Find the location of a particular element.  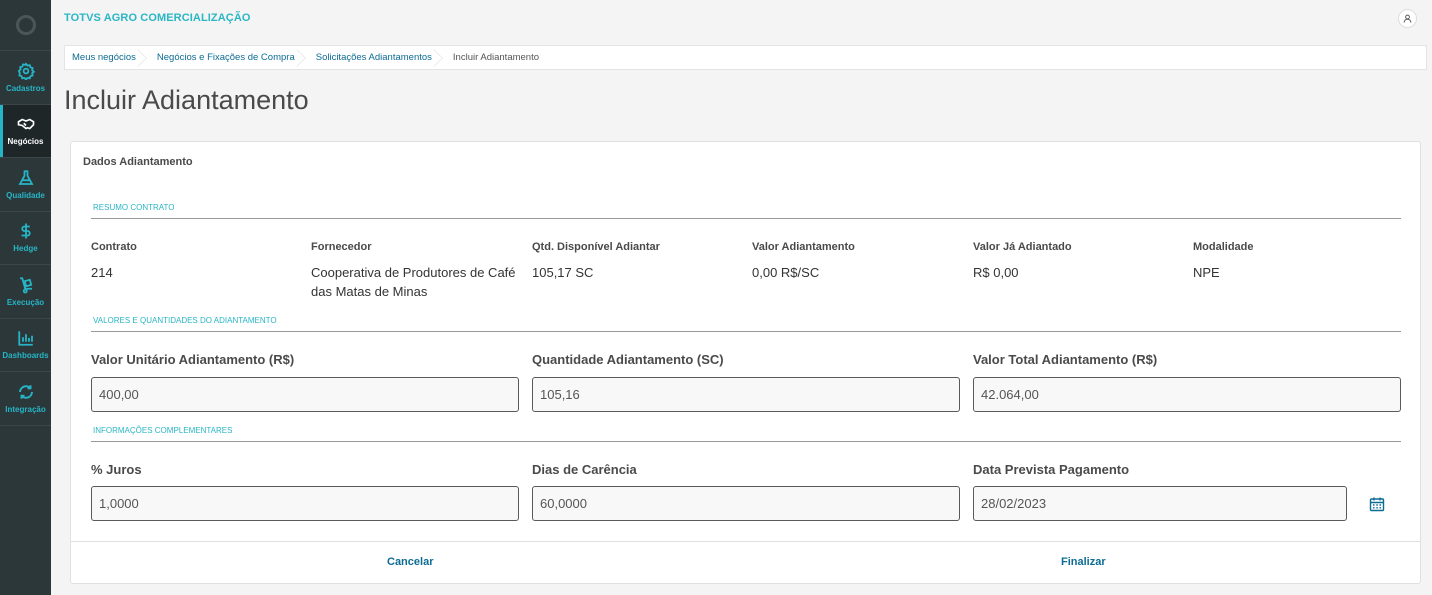

calendar-icon is located at coordinates (1377, 504).